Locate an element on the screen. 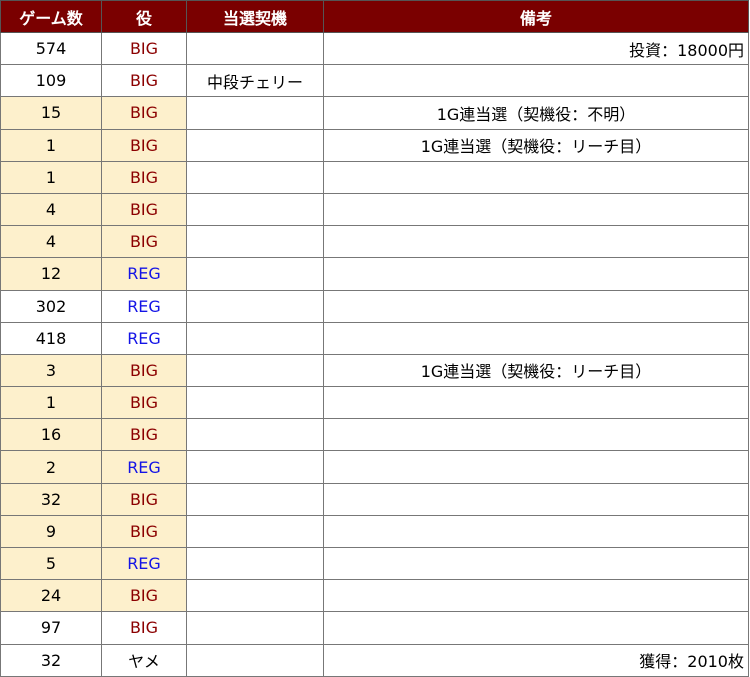  game-count-cell: 15 is located at coordinates (51, 113).